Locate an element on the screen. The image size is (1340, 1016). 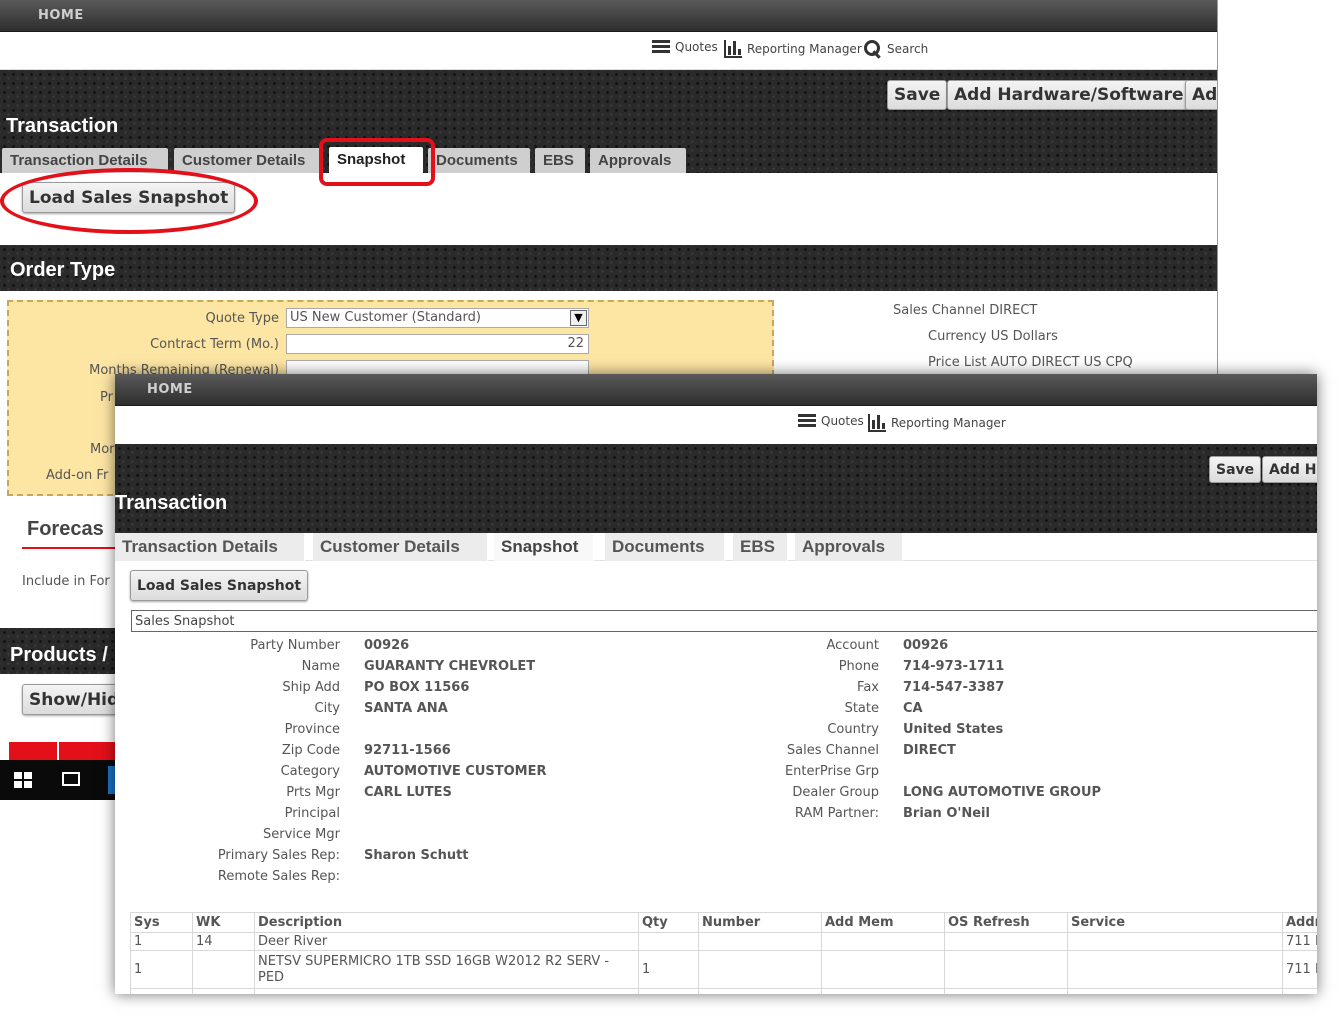
field-value: 714-547-3387 is located at coordinates (954, 687).